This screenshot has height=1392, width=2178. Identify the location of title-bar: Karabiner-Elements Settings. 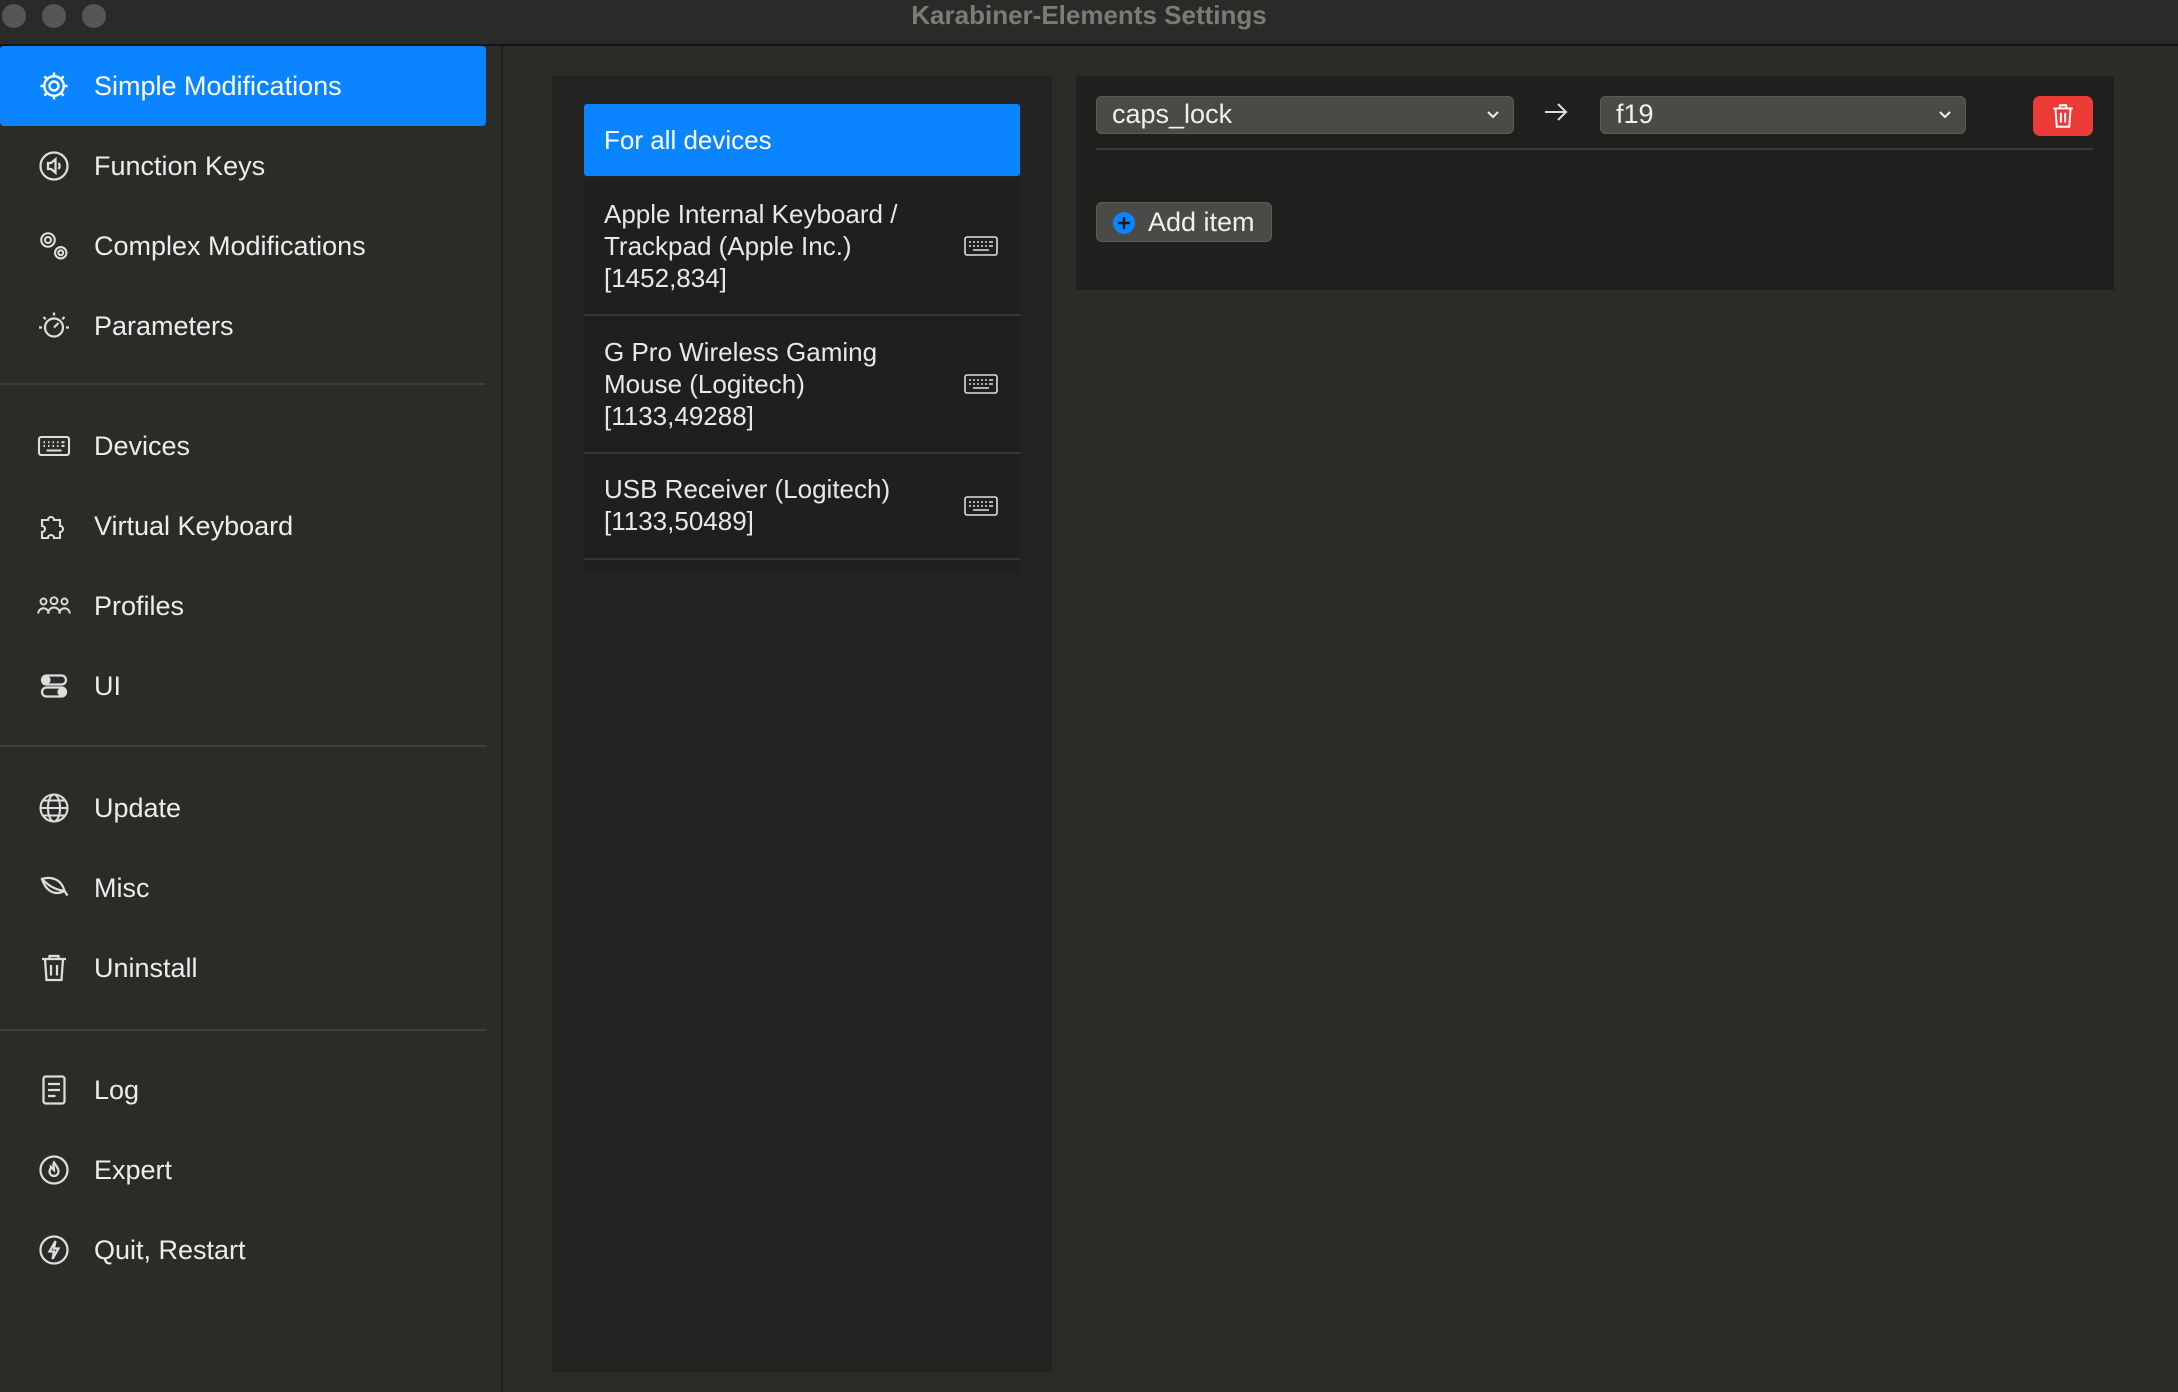
(1089, 23).